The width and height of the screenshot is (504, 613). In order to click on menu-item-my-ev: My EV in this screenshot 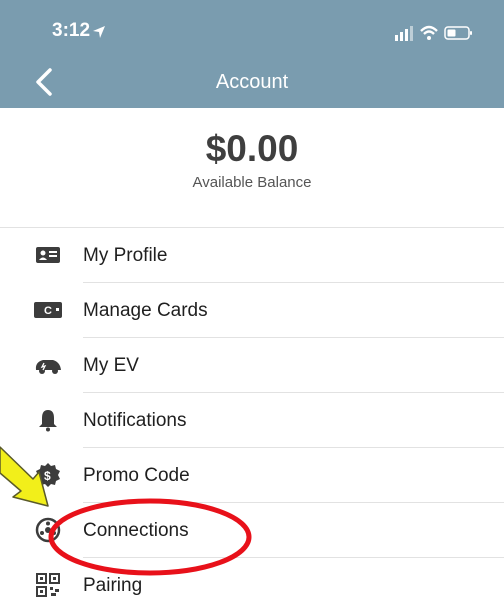, I will do `click(252, 365)`.